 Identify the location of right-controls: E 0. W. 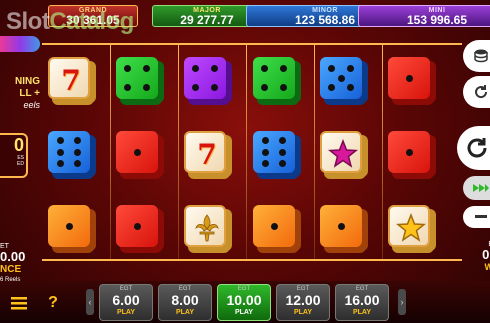
(472, 161).